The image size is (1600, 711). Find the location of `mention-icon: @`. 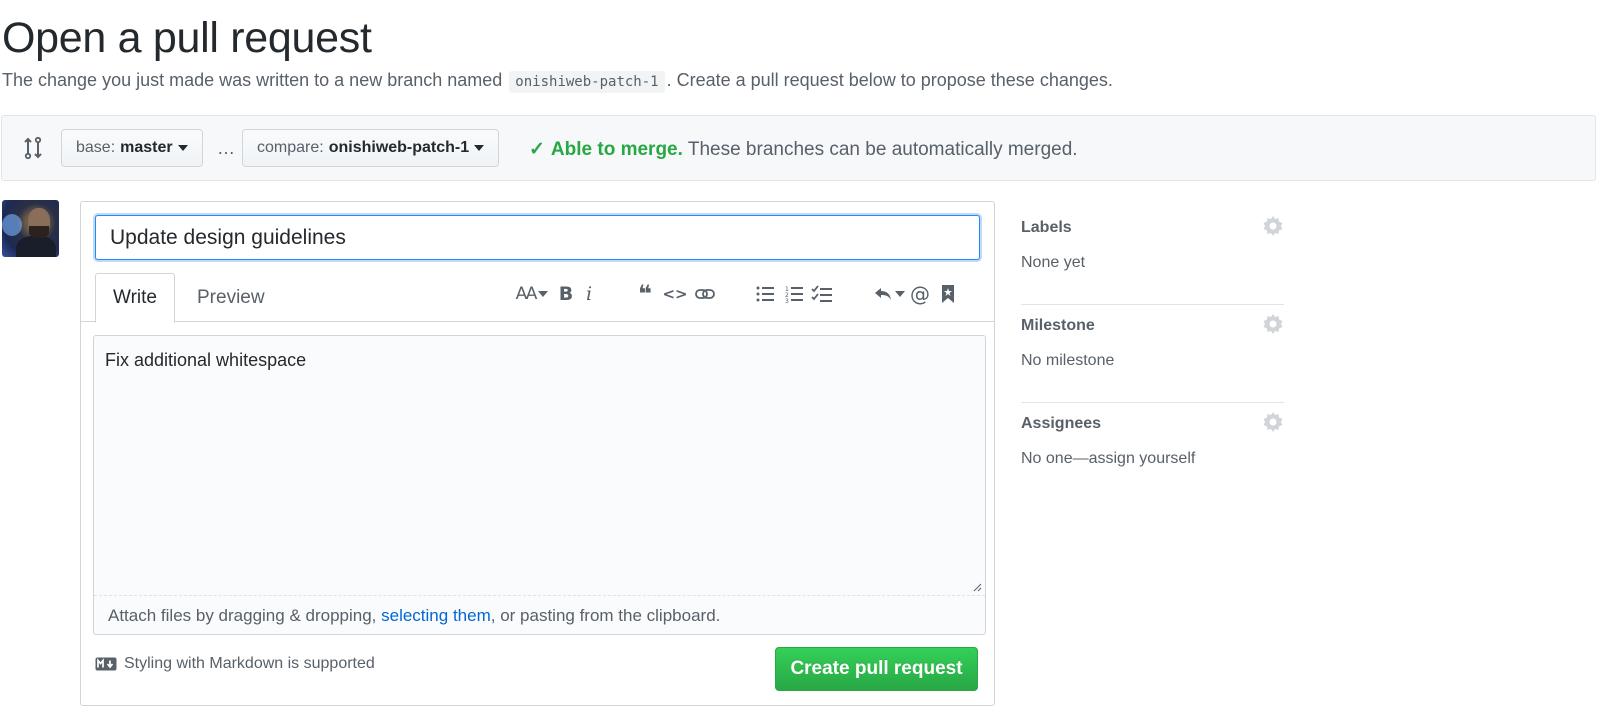

mention-icon: @ is located at coordinates (920, 294).